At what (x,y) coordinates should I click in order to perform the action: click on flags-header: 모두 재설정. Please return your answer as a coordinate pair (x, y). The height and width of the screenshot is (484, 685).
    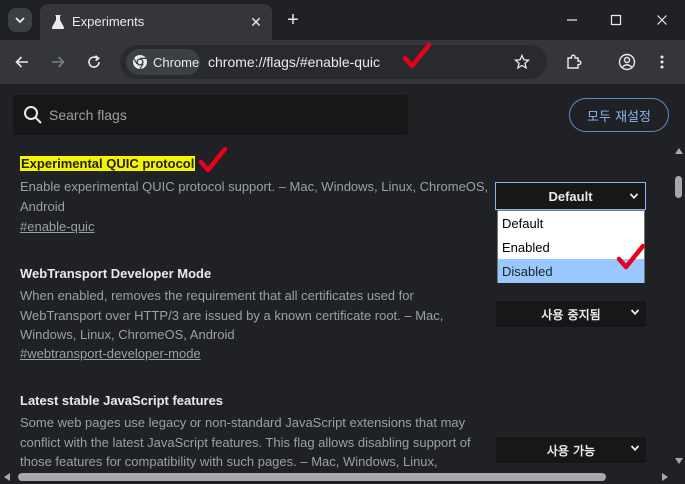
    Looking at the image, I should click on (342, 114).